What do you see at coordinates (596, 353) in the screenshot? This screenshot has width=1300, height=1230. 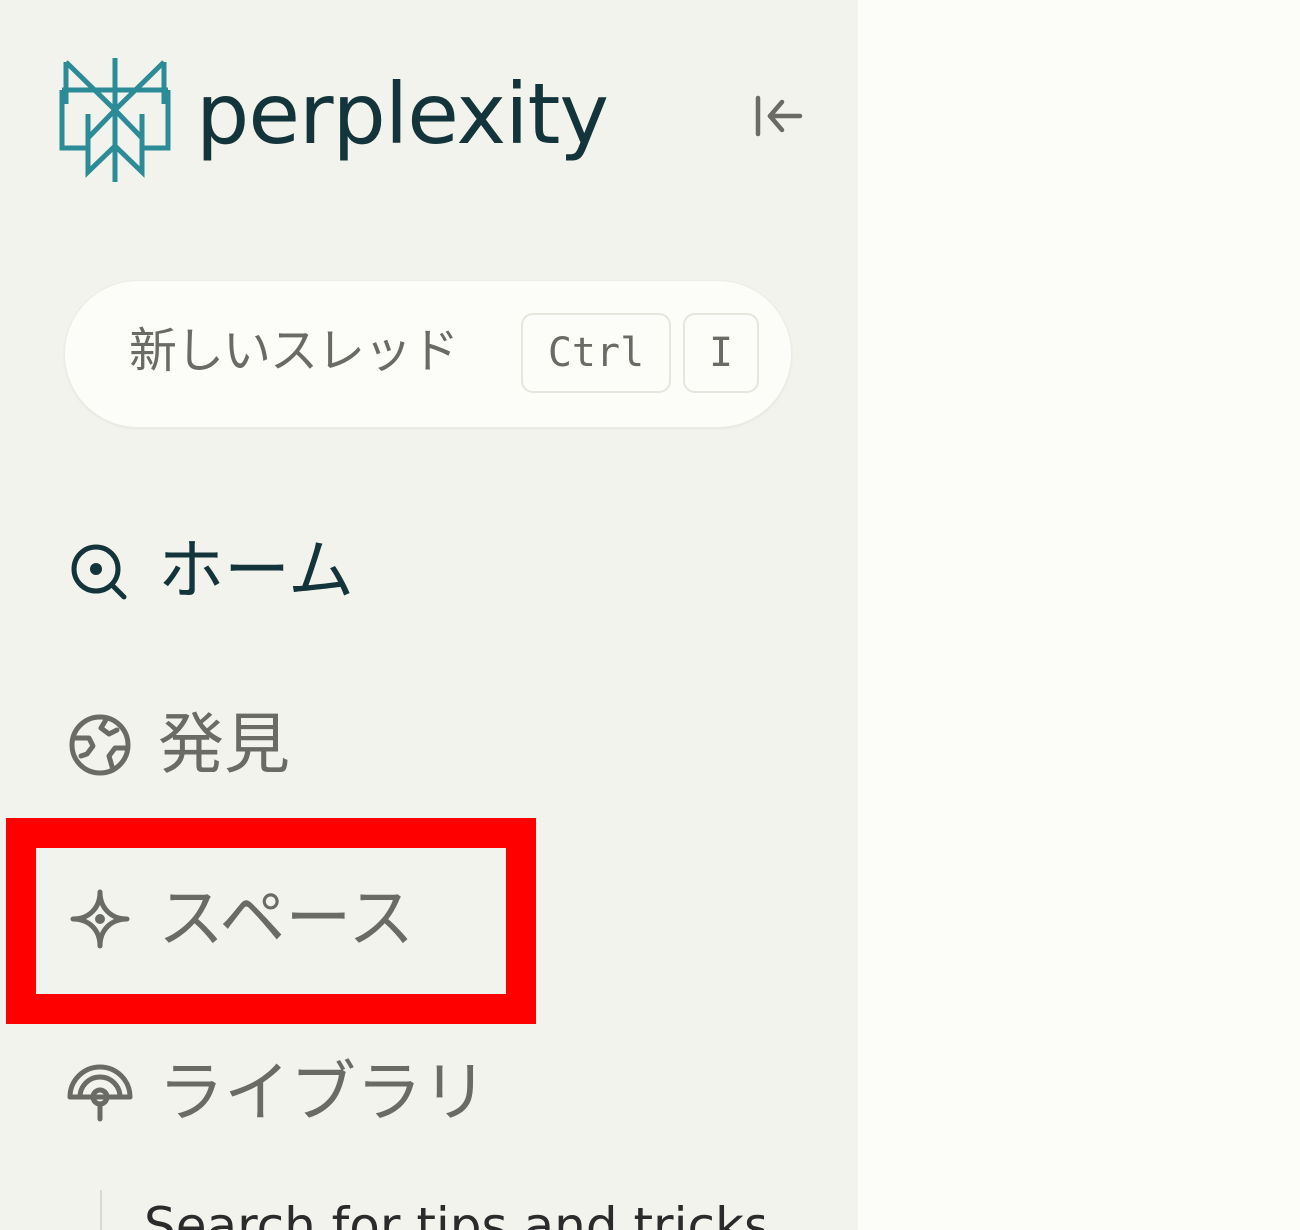 I see `shortcut-key-ctrl: Ctrl` at bounding box center [596, 353].